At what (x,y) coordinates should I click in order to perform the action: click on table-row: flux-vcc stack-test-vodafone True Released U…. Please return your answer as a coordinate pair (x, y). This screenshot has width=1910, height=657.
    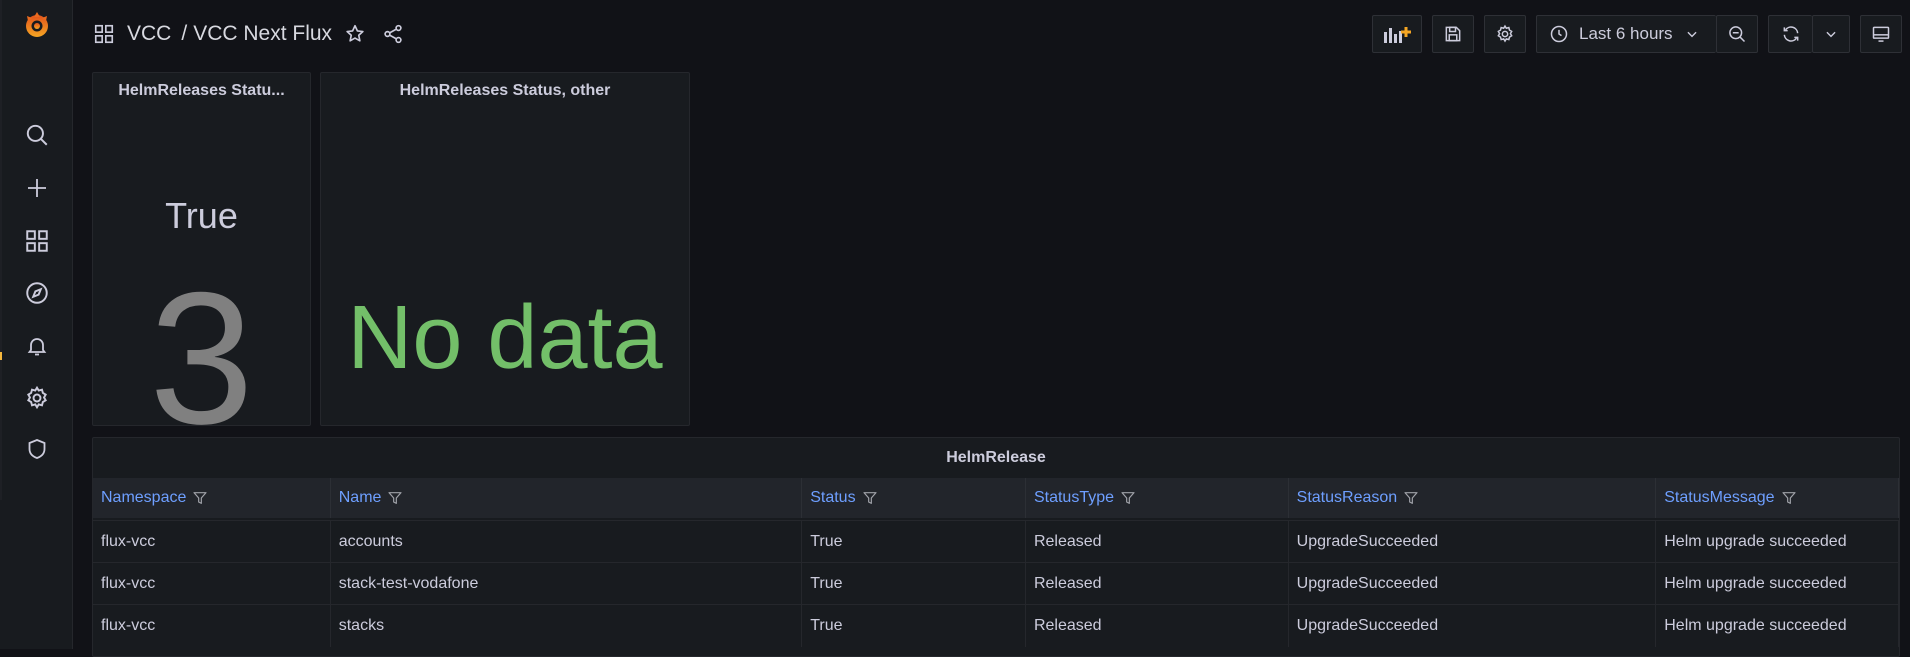
    Looking at the image, I should click on (996, 583).